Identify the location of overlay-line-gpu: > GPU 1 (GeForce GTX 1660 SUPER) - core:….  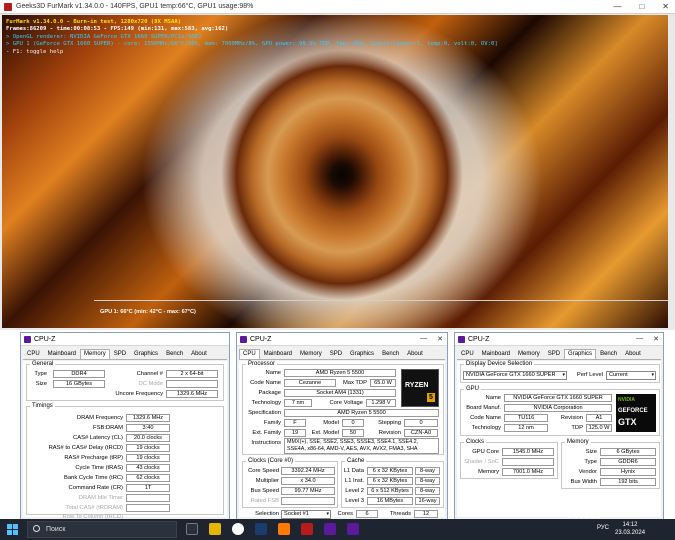
(252, 44).